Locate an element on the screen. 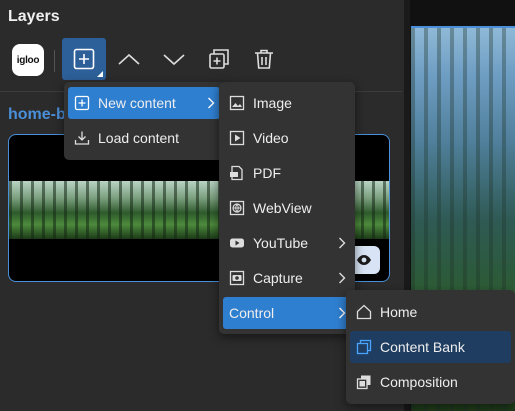 The image size is (515, 411). globe-icon is located at coordinates (237, 208).